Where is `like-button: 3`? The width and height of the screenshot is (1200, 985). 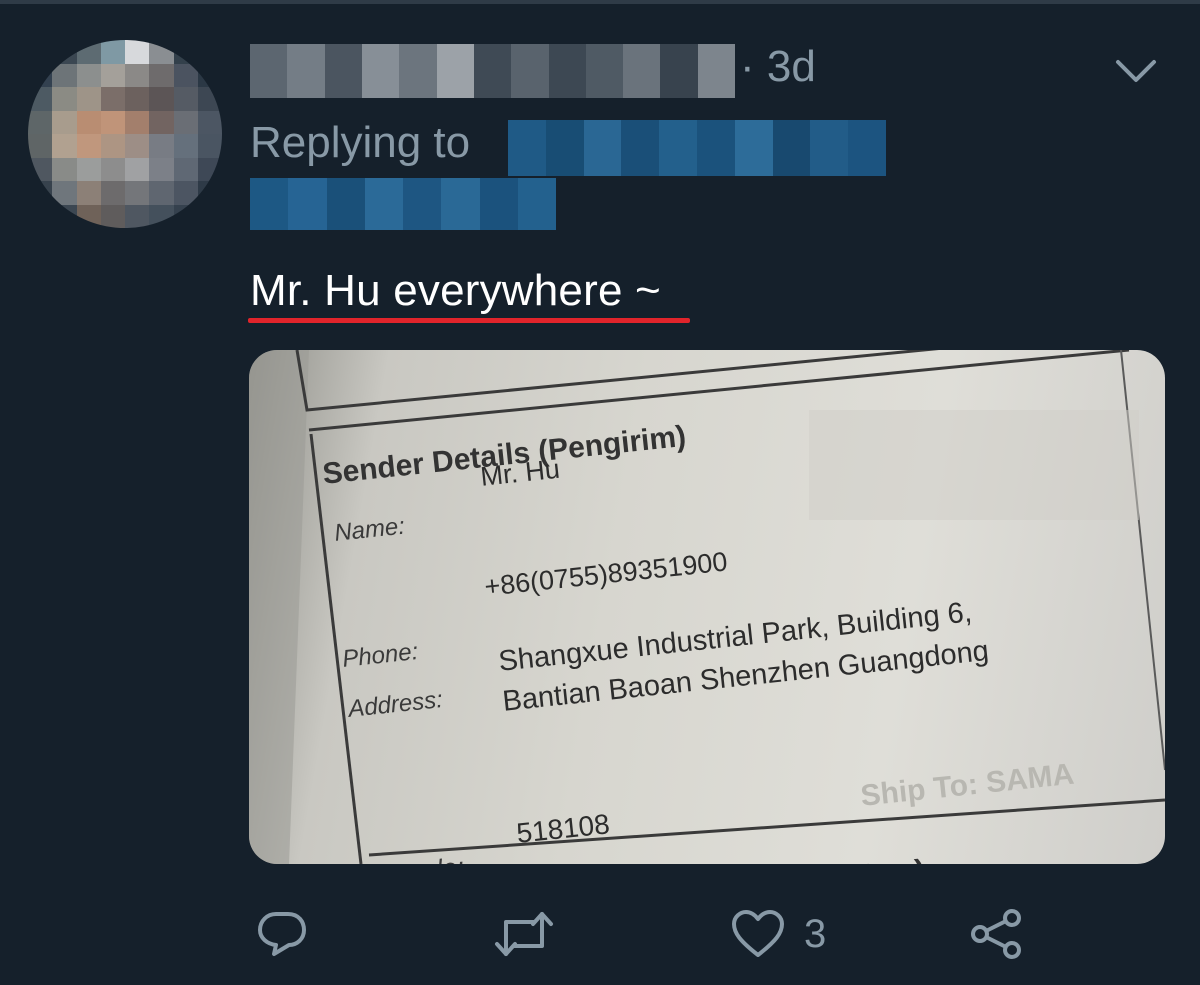 like-button: 3 is located at coordinates (778, 934).